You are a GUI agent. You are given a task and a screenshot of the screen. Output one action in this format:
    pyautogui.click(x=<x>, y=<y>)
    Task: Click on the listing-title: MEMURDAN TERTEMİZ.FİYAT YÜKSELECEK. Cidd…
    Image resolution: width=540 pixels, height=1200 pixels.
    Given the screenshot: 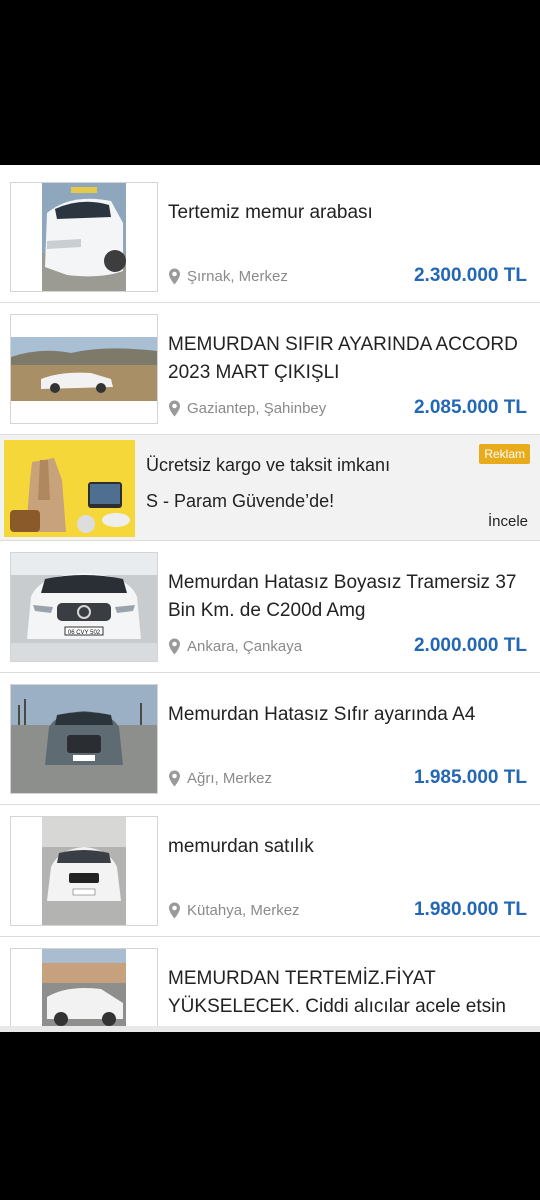 What is the action you would take?
    pyautogui.click(x=337, y=992)
    